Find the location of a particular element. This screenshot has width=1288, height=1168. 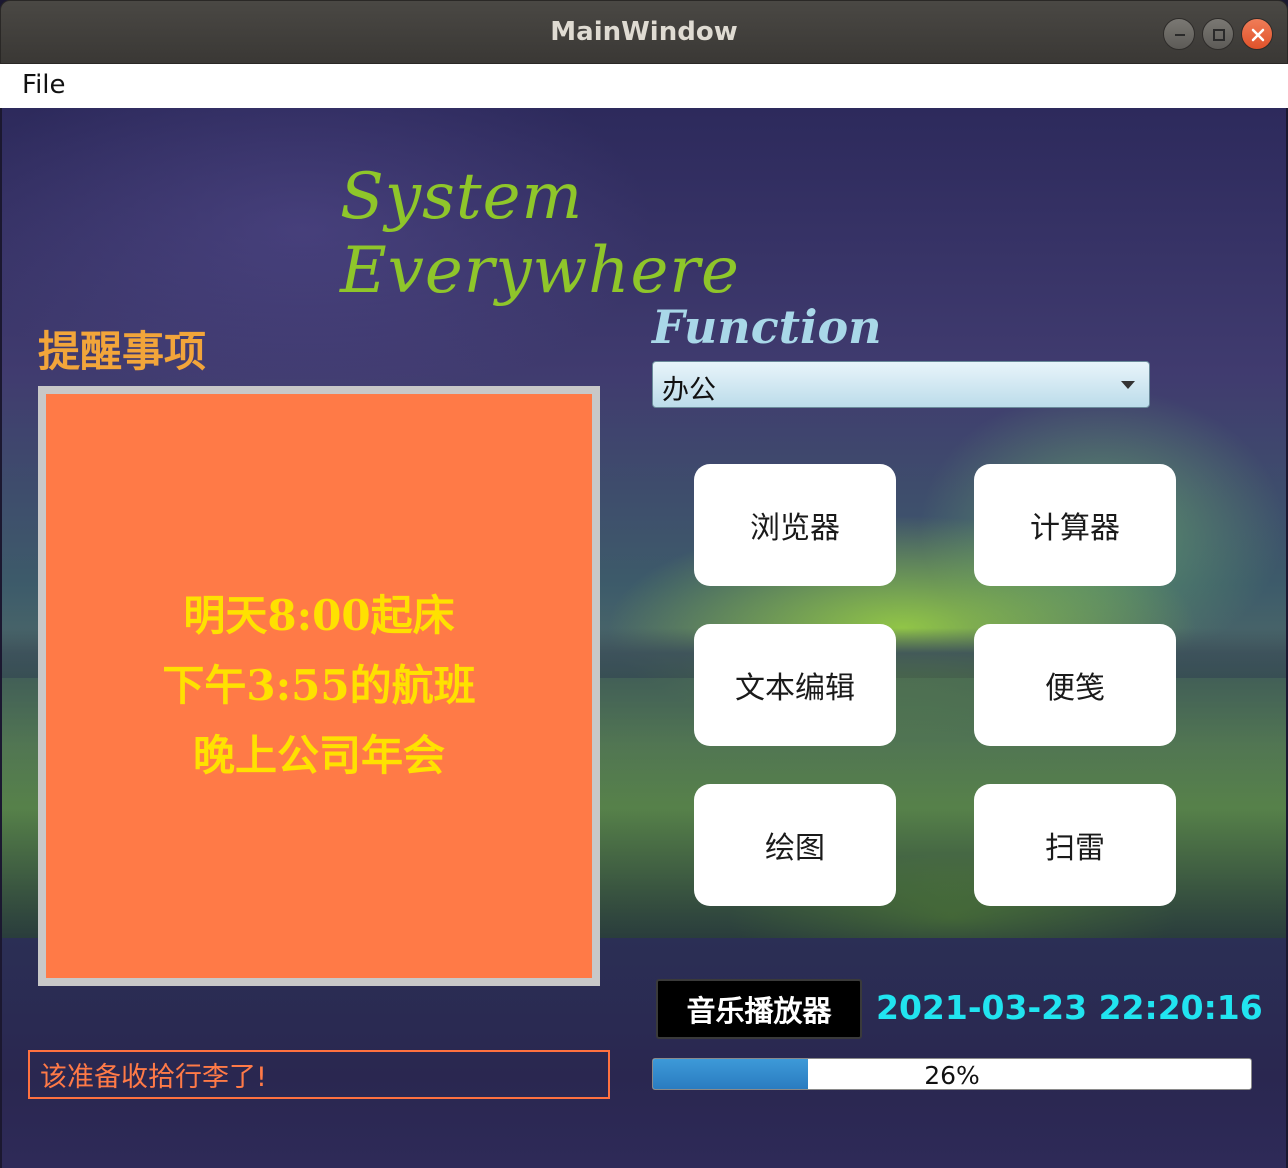

menu-file: File is located at coordinates (44, 85).